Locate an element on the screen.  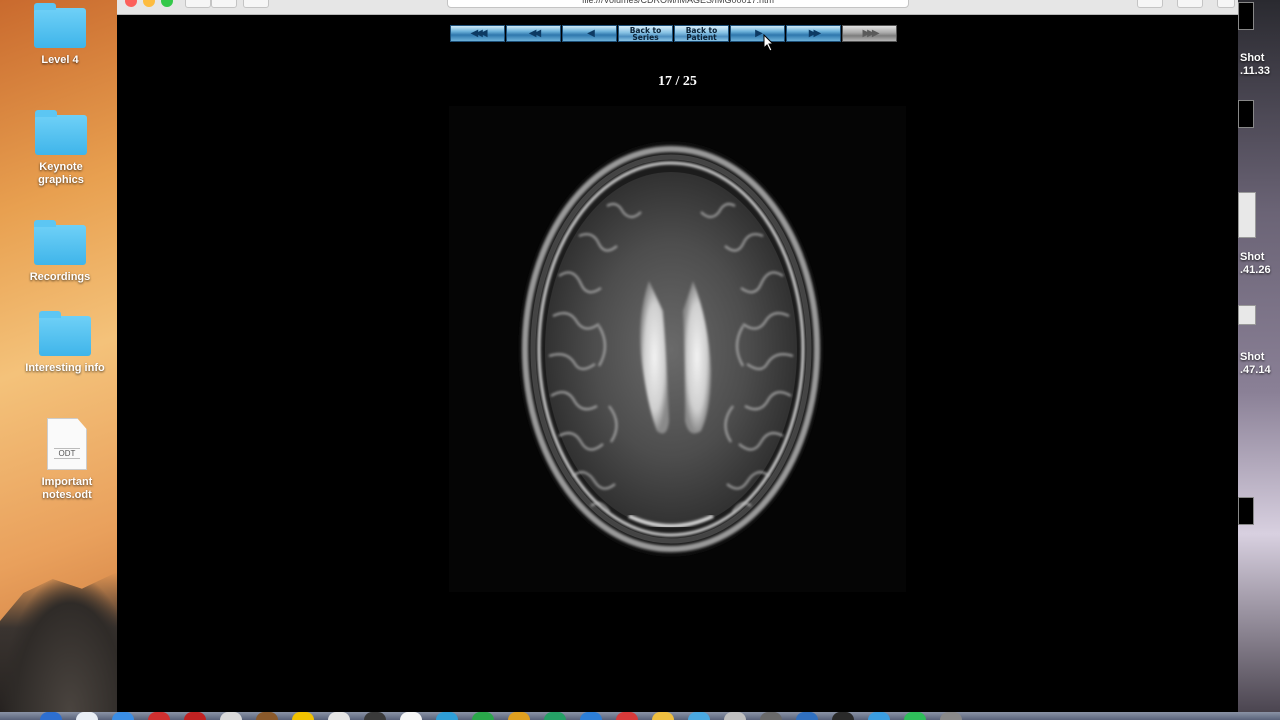
trash-icon is located at coordinates (951, 716).